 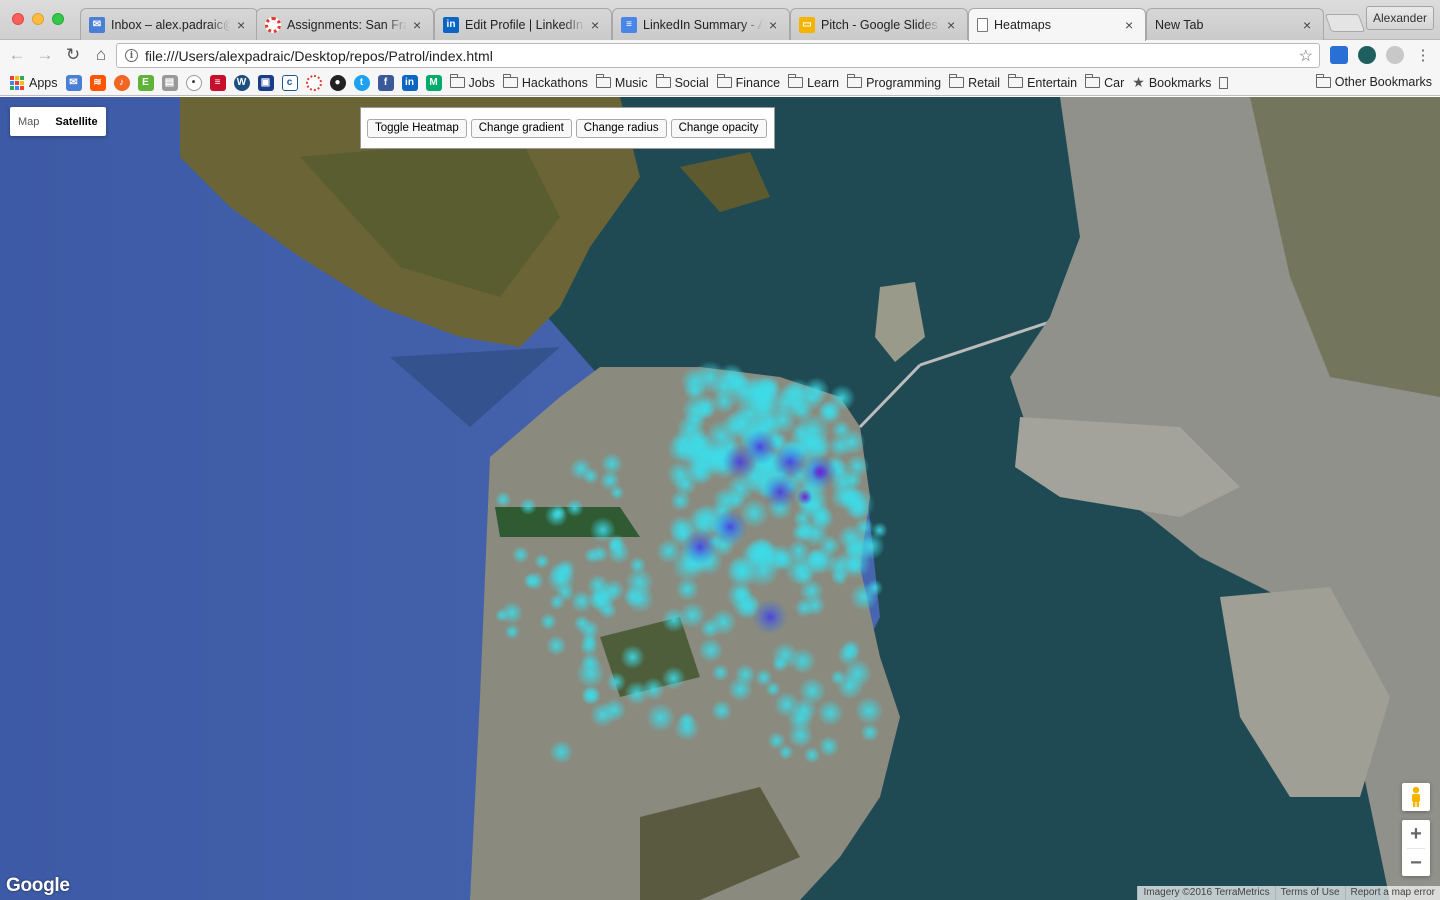 What do you see at coordinates (1306, 56) in the screenshot?
I see `bookmark-star-icon: ☆` at bounding box center [1306, 56].